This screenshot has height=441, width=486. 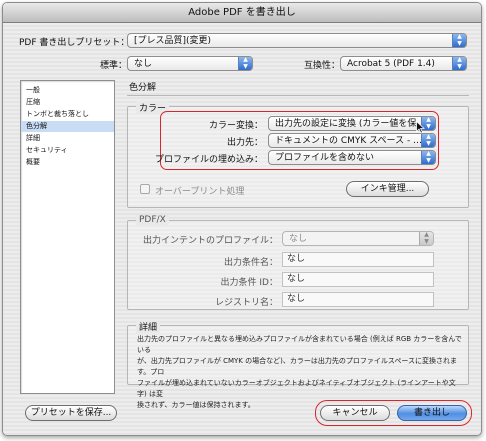 What do you see at coordinates (325, 158) in the screenshot?
I see `profile-inclusion-value: プロファイルを含めない` at bounding box center [325, 158].